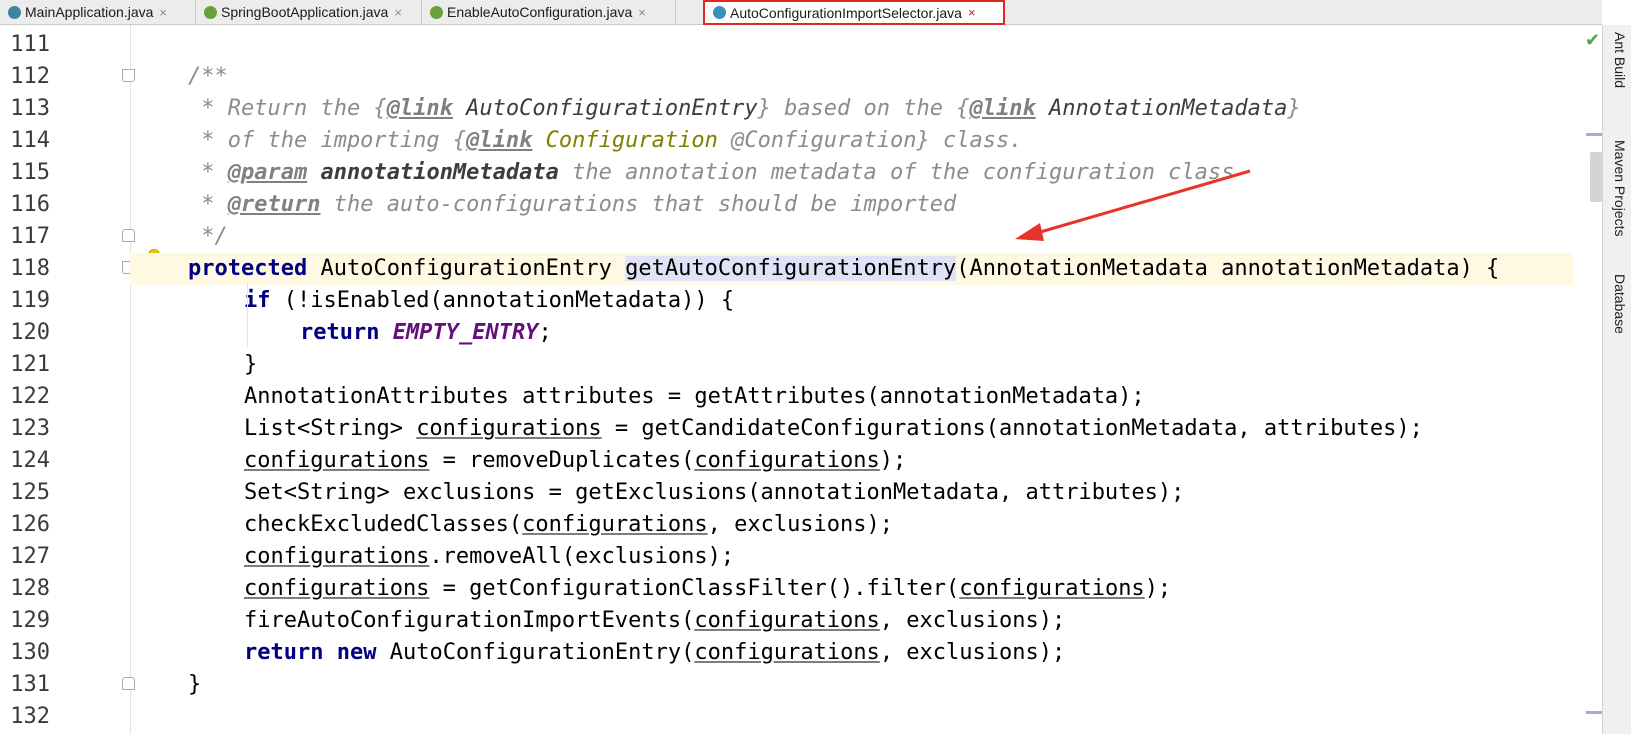 The width and height of the screenshot is (1632, 734). What do you see at coordinates (1620, 60) in the screenshot?
I see `tool-window-ant-build: Ant Build` at bounding box center [1620, 60].